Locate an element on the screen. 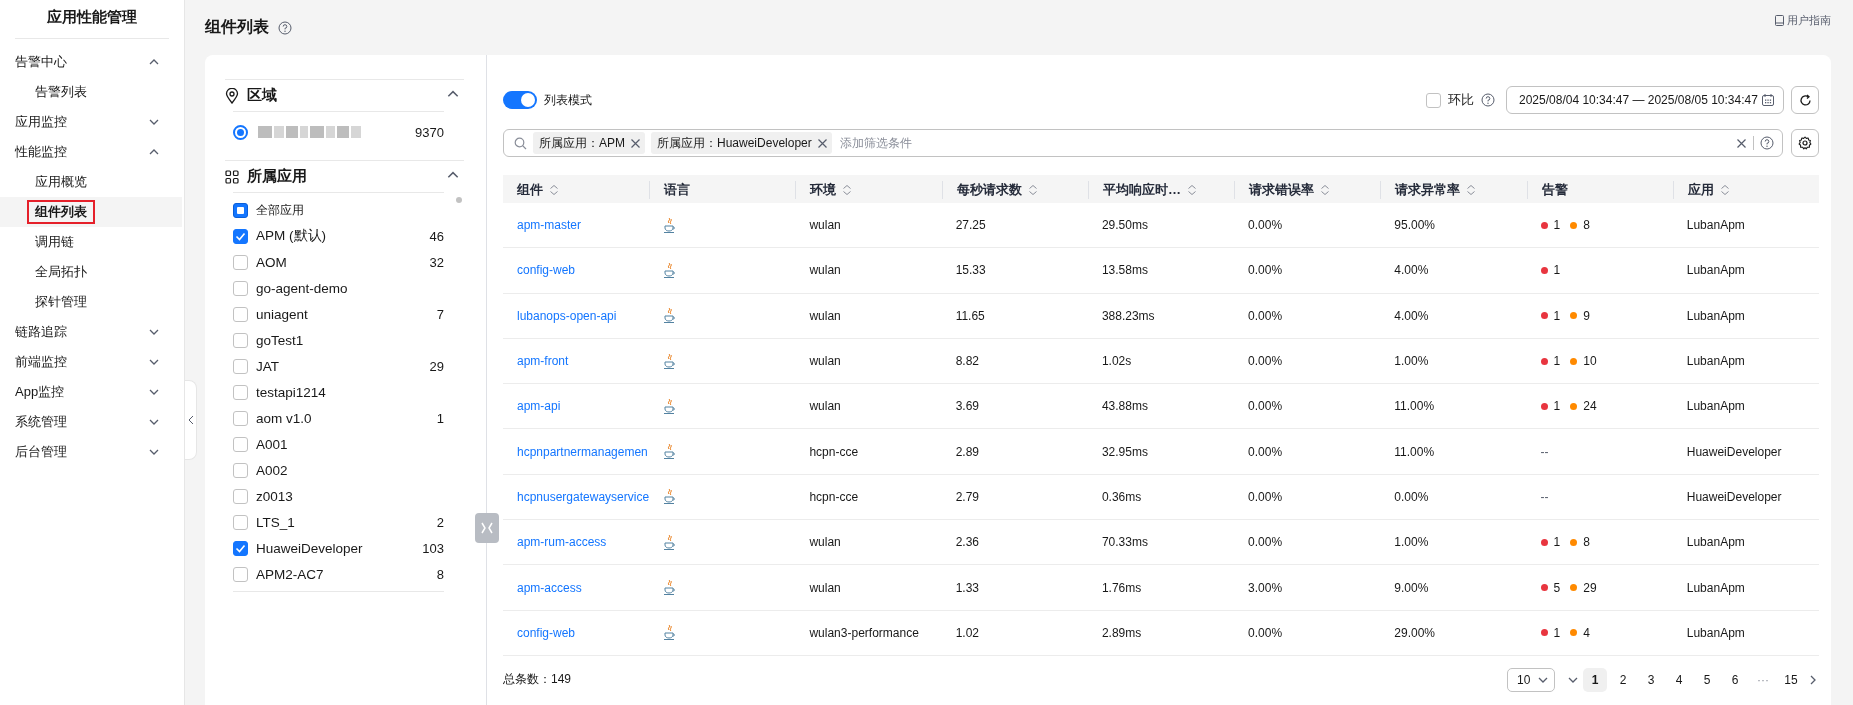 This screenshot has height=705, width=1853. sidebar-item: 调用链 is located at coordinates (91, 242).